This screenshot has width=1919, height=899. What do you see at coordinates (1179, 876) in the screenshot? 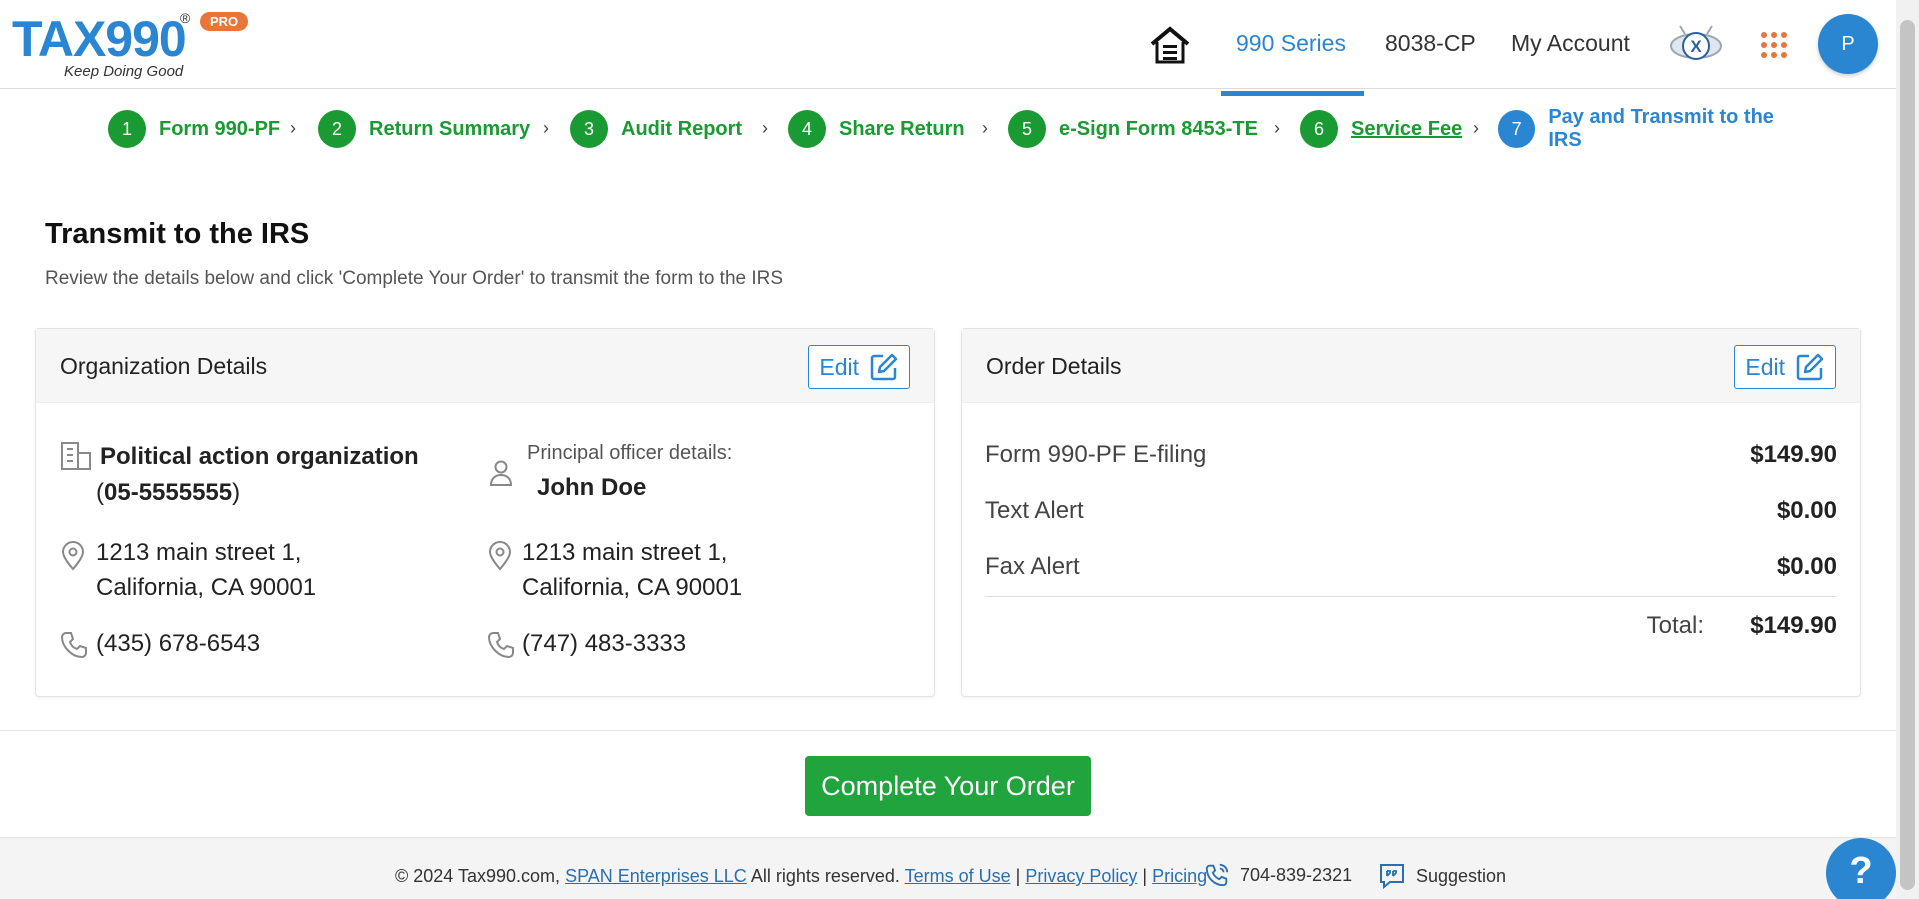
I see `pricing-link: Pricing` at bounding box center [1179, 876].